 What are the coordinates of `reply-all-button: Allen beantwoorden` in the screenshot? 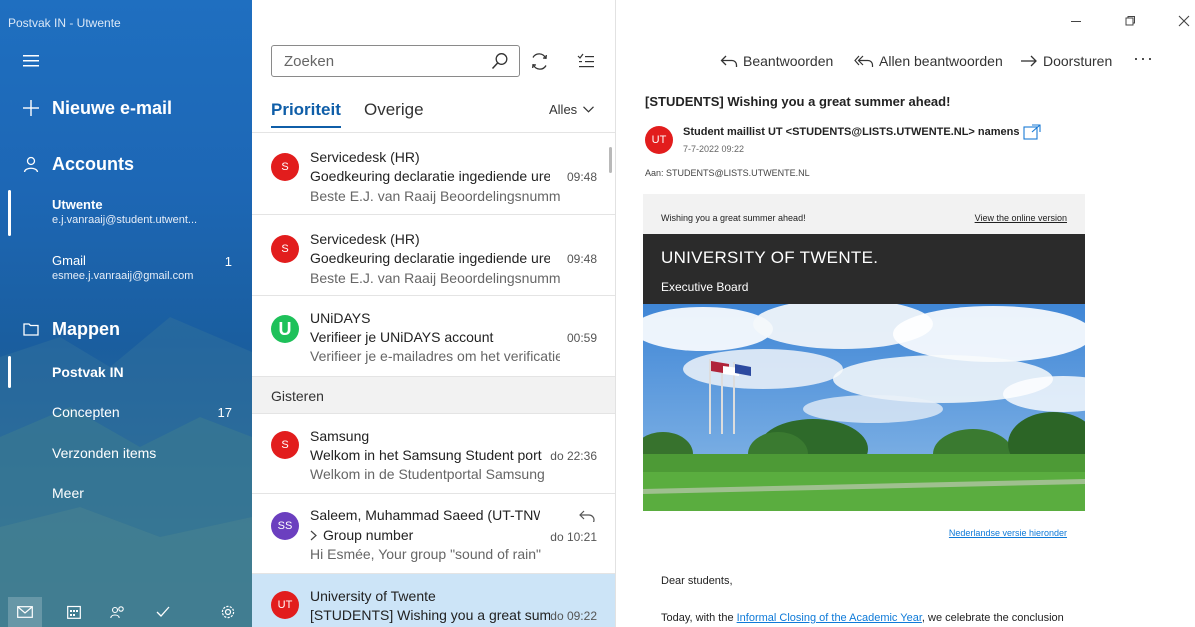 It's located at (928, 61).